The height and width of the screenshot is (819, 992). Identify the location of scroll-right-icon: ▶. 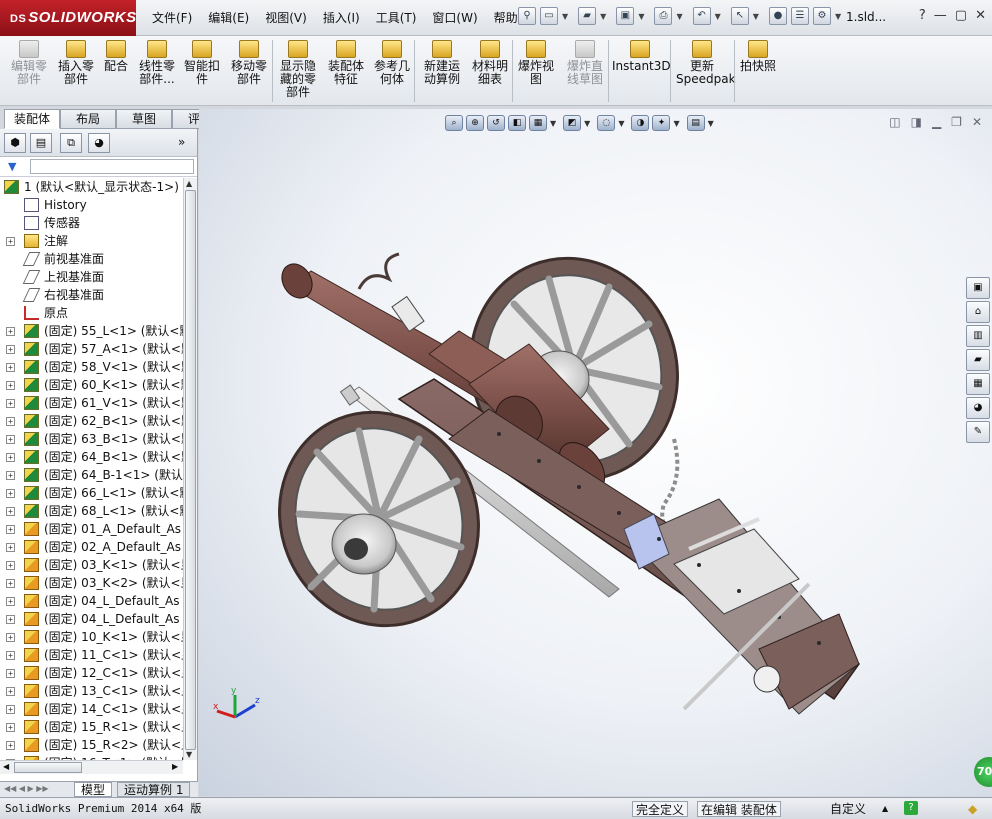
(175, 766).